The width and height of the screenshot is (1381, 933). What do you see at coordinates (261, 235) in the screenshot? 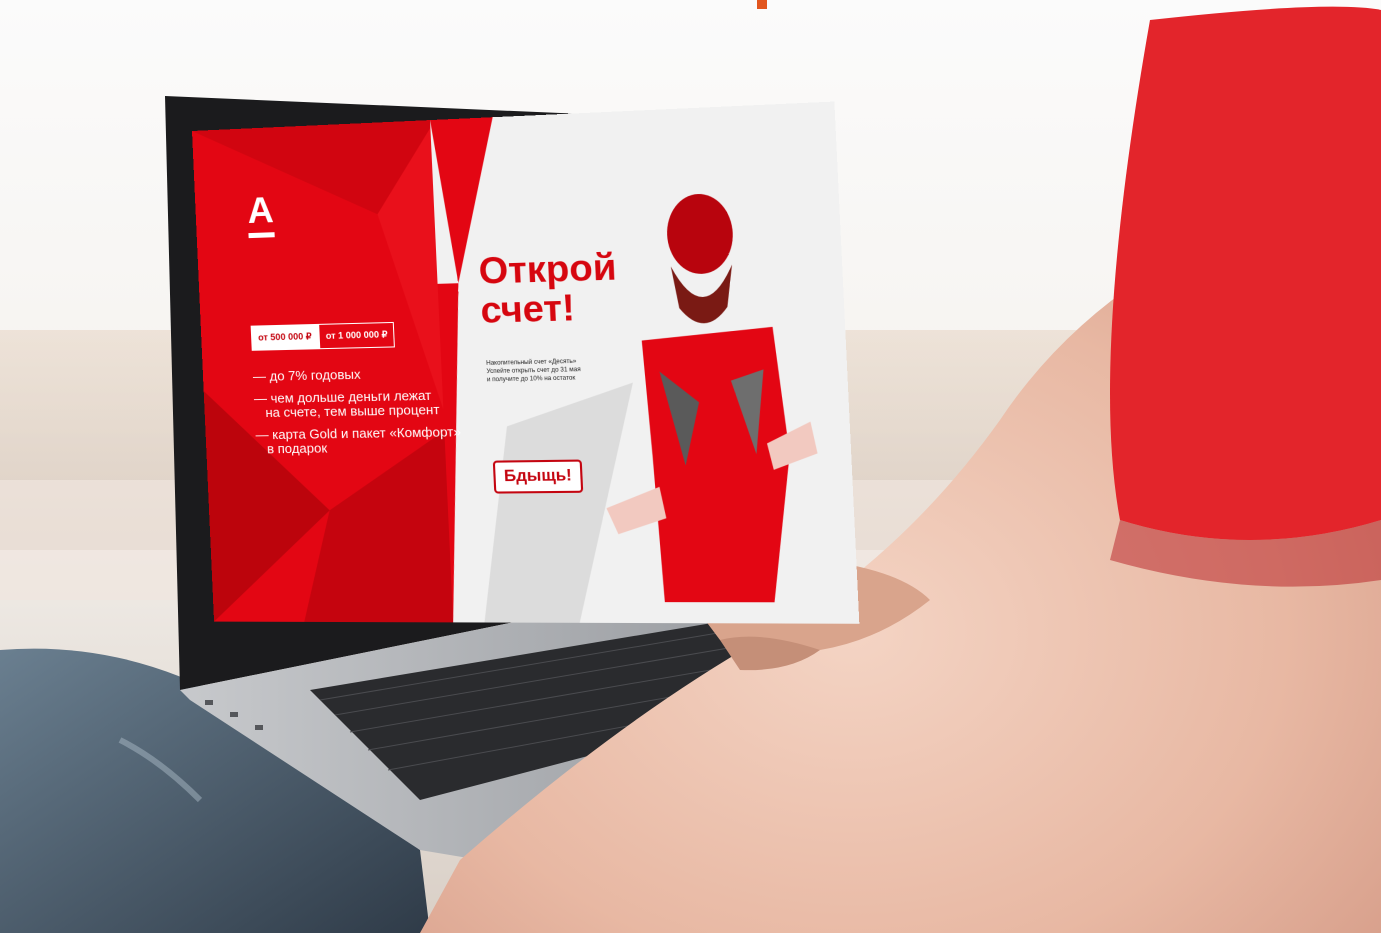
I see `logo-underline` at bounding box center [261, 235].